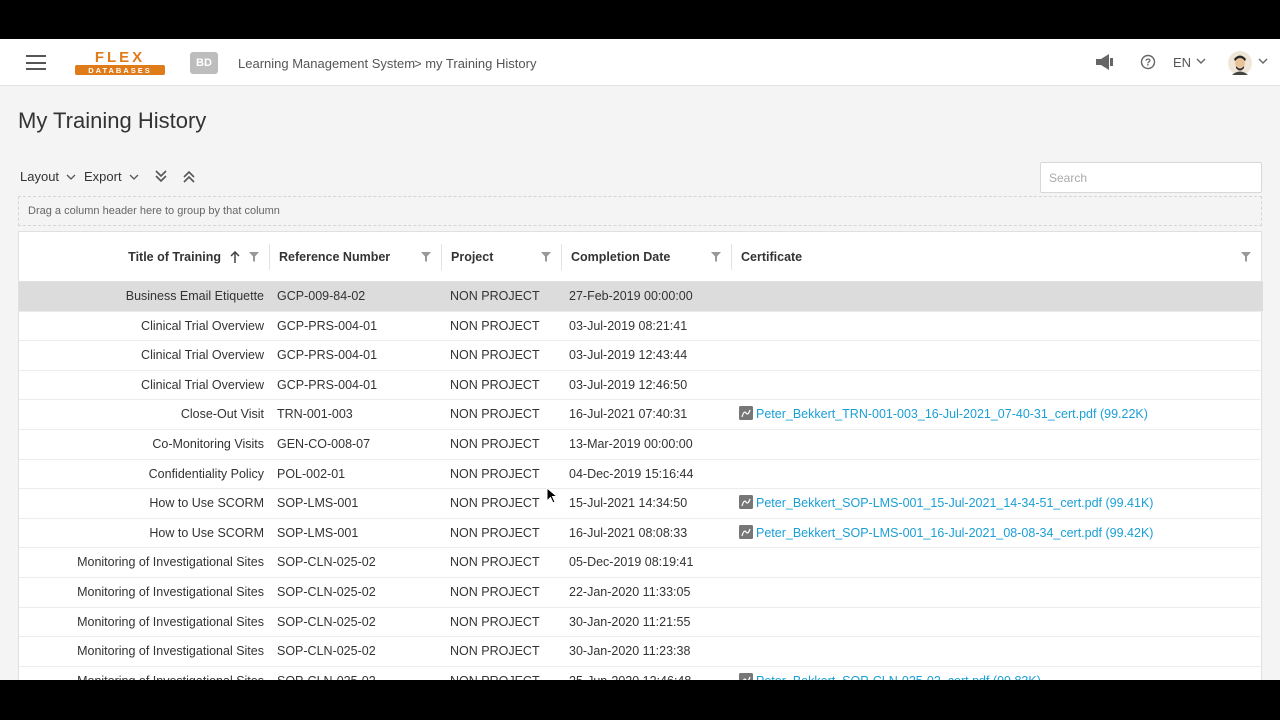  What do you see at coordinates (112, 120) in the screenshot?
I see `page-title: My Training History` at bounding box center [112, 120].